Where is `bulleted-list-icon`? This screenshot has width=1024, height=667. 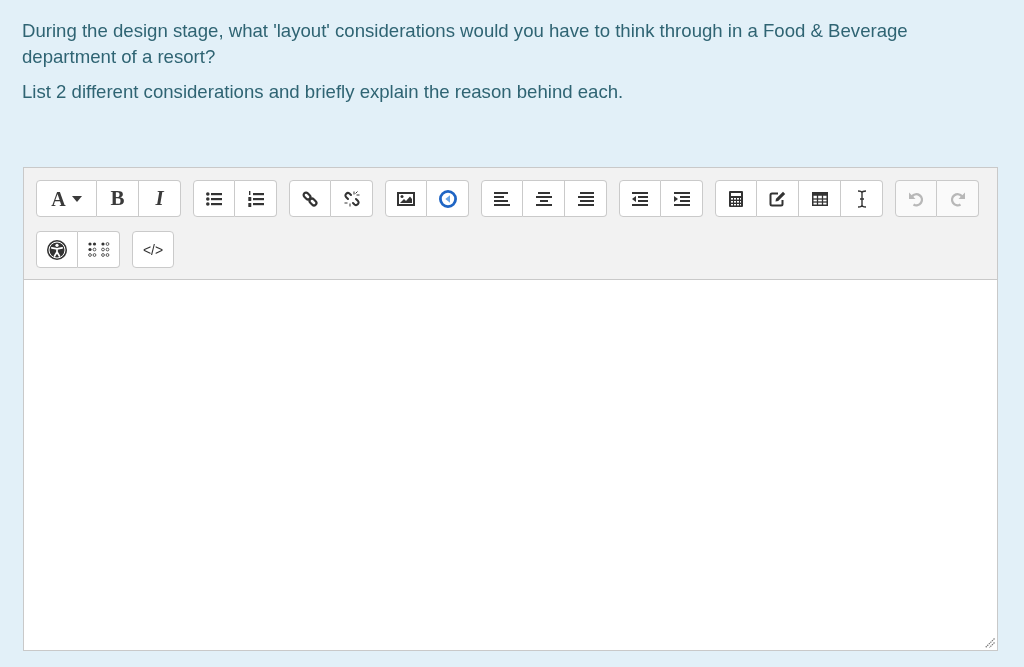 bulleted-list-icon is located at coordinates (214, 198).